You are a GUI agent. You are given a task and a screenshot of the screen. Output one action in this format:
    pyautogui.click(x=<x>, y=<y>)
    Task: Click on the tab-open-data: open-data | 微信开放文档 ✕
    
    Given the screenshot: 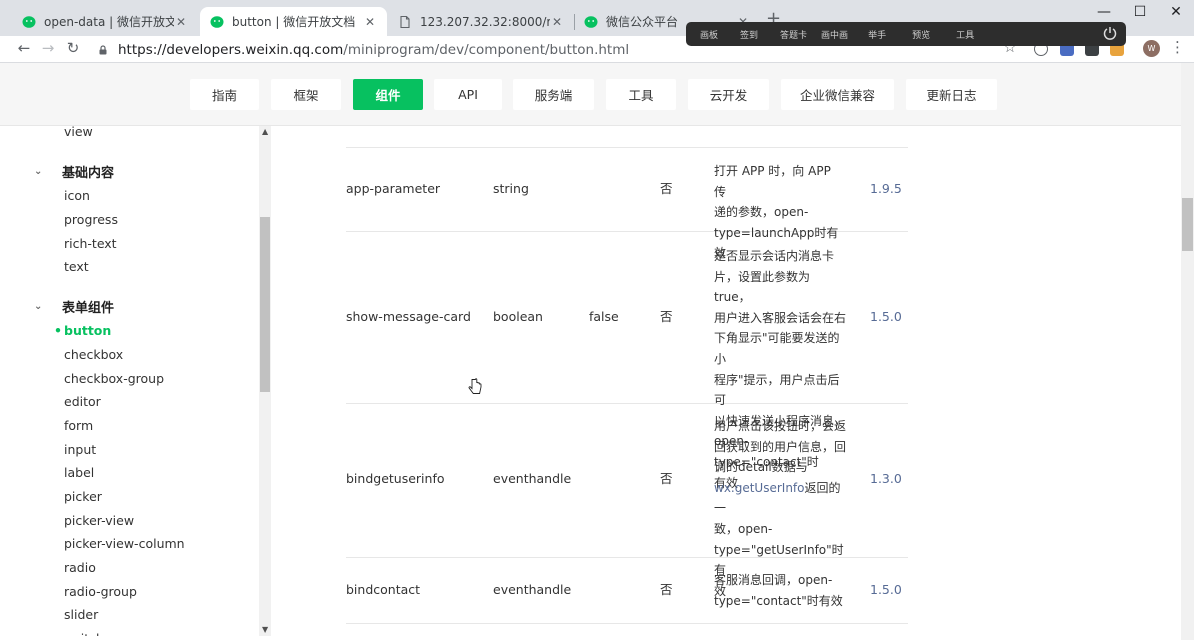 What is the action you would take?
    pyautogui.click(x=105, y=21)
    